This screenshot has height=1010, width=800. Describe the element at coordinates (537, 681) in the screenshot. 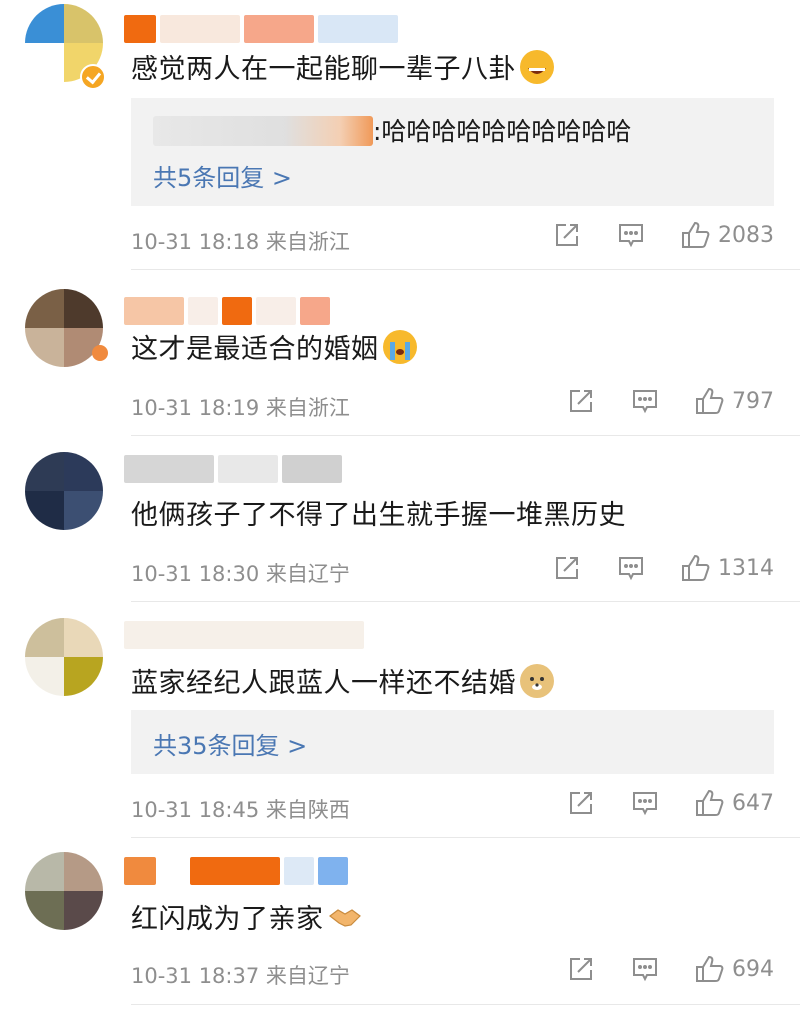

I see `doge-emoji-icon` at that location.